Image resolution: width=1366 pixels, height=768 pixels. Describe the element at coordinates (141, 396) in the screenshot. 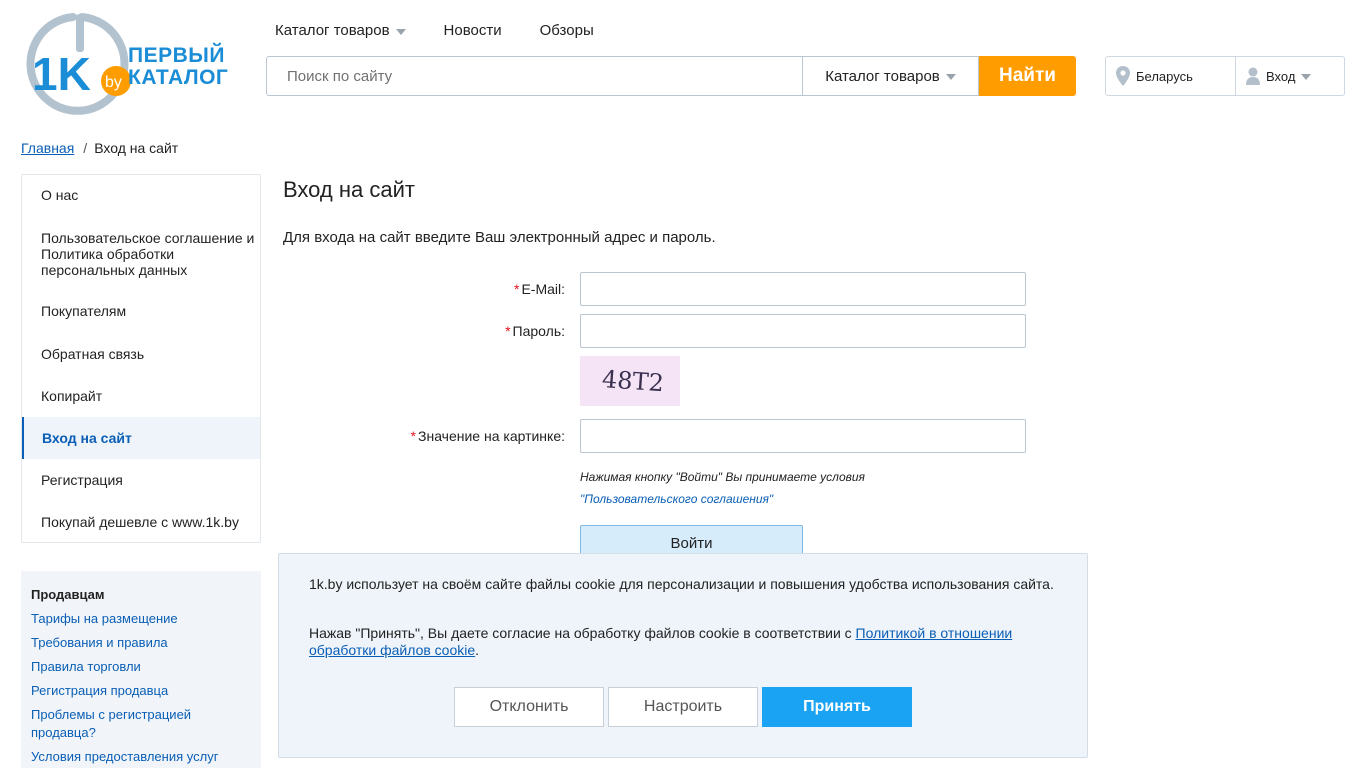

I see `sidebar-item-copyright: Копирайт` at that location.